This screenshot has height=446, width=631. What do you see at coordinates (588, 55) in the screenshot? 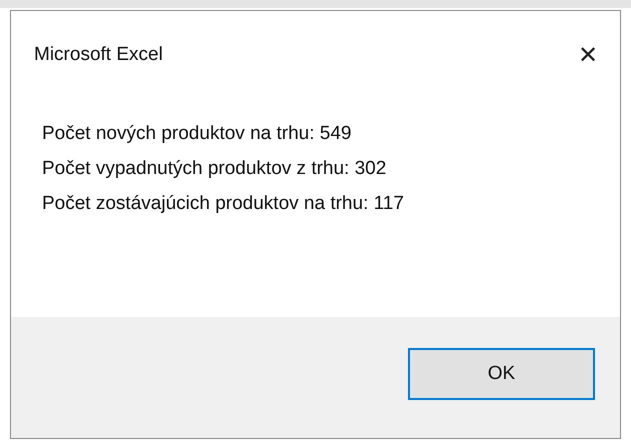
I see `close-button: ✕` at bounding box center [588, 55].